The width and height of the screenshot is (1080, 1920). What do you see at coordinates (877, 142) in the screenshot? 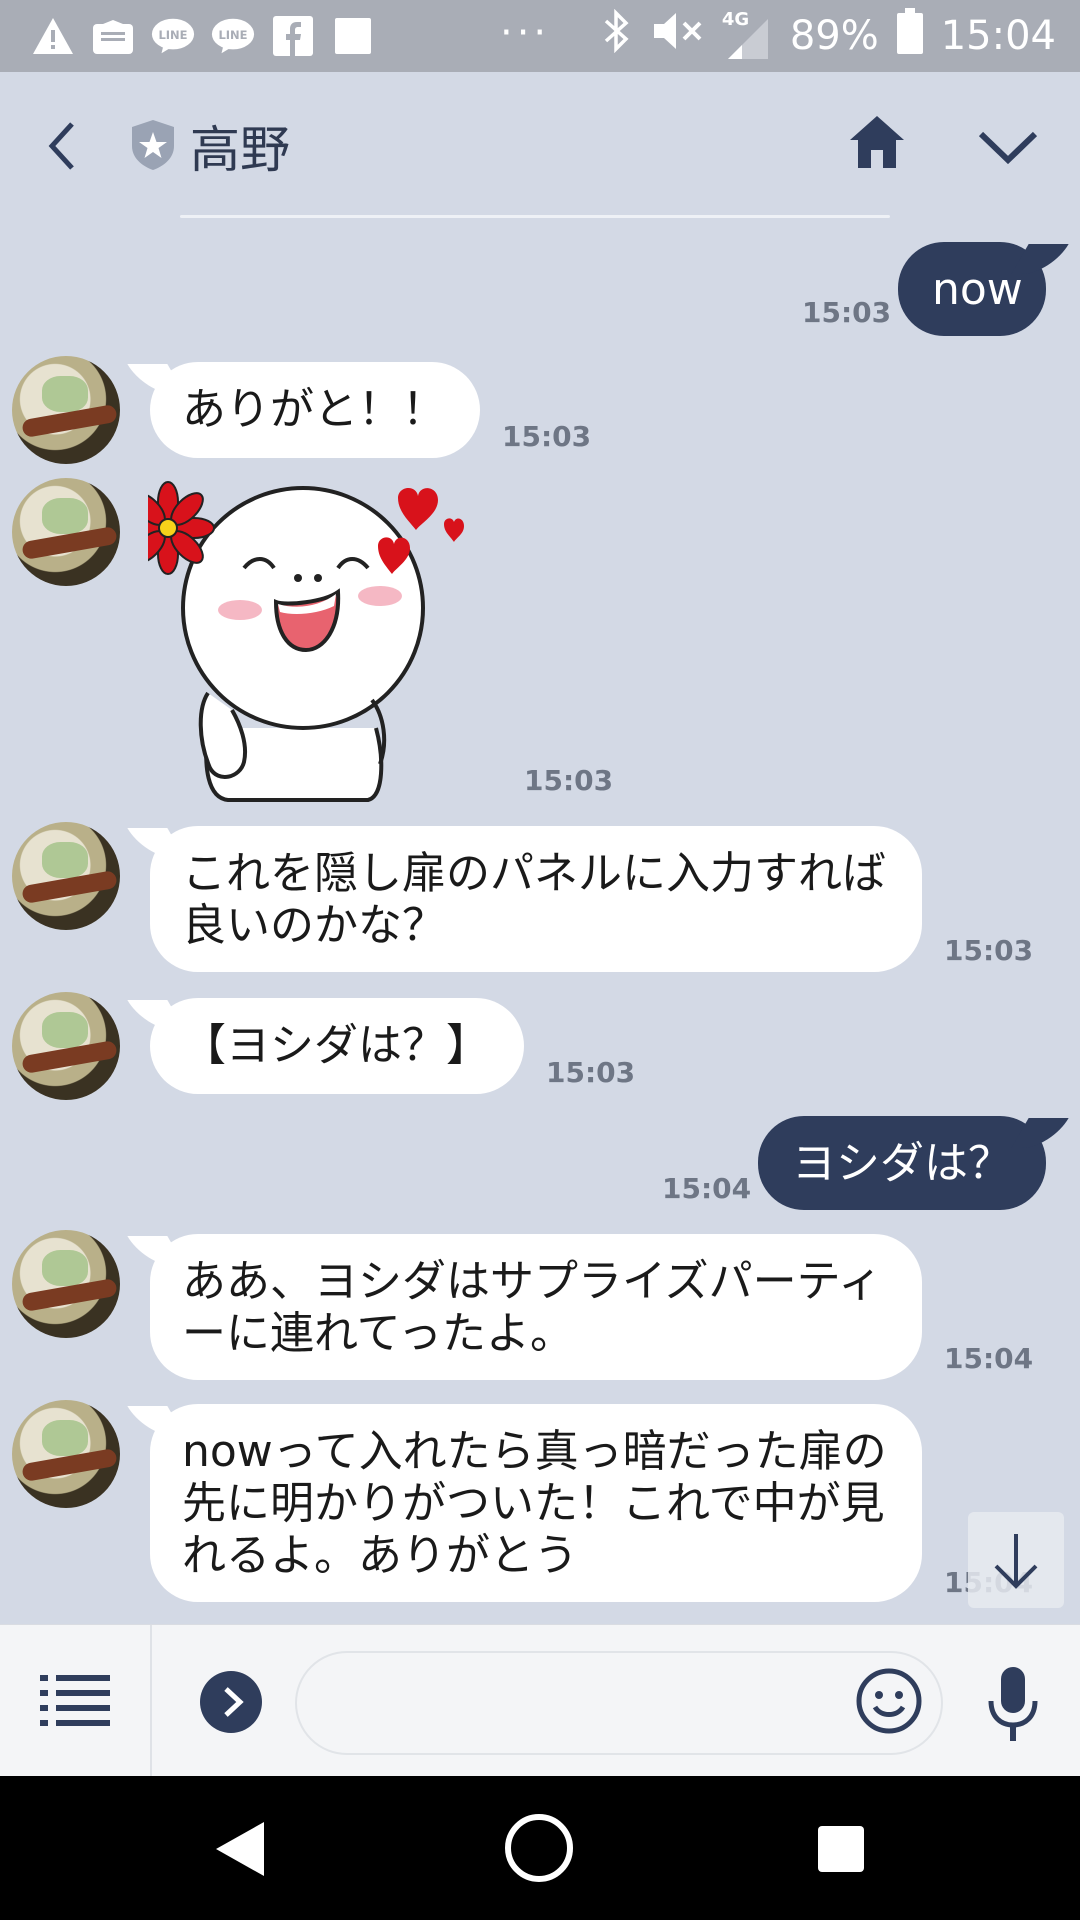
I see `home-icon` at bounding box center [877, 142].